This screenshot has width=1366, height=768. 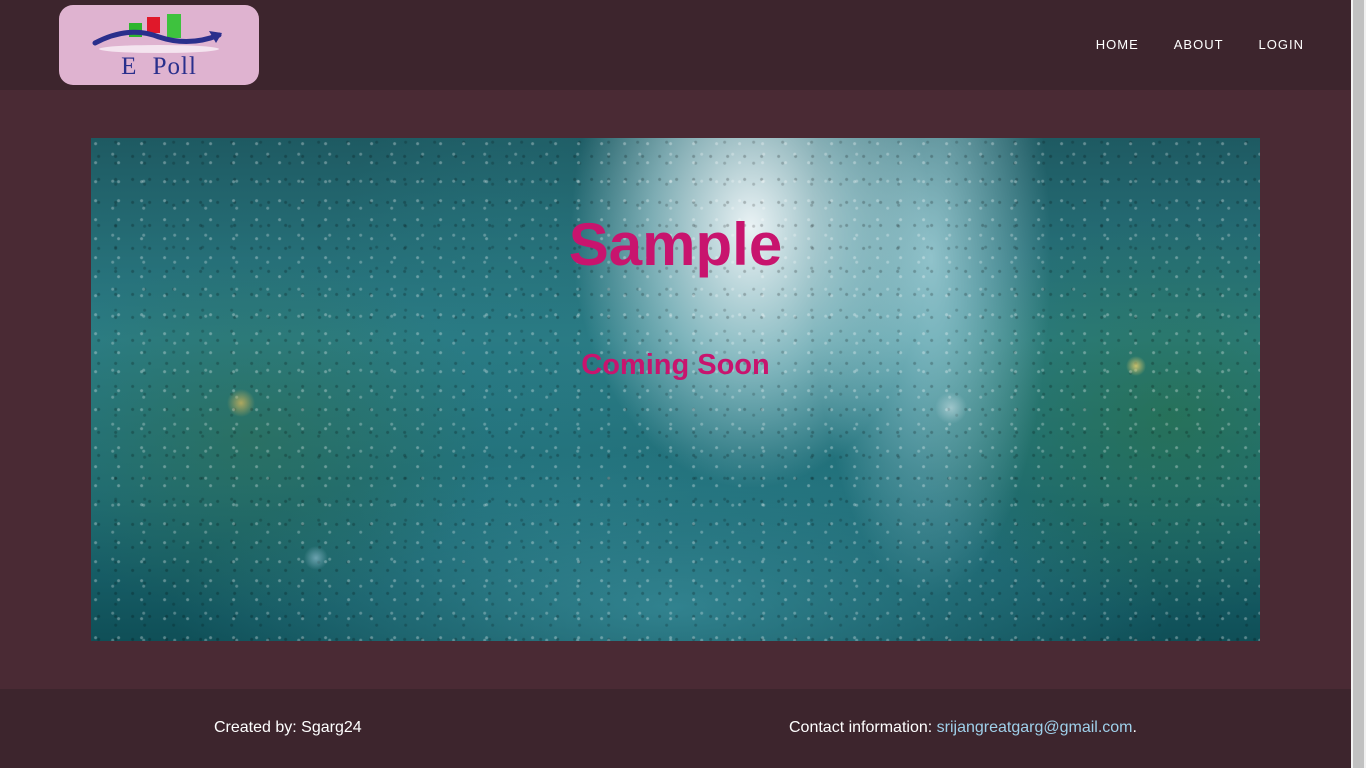 What do you see at coordinates (1281, 44) in the screenshot?
I see `nav-login-link: LOGIN` at bounding box center [1281, 44].